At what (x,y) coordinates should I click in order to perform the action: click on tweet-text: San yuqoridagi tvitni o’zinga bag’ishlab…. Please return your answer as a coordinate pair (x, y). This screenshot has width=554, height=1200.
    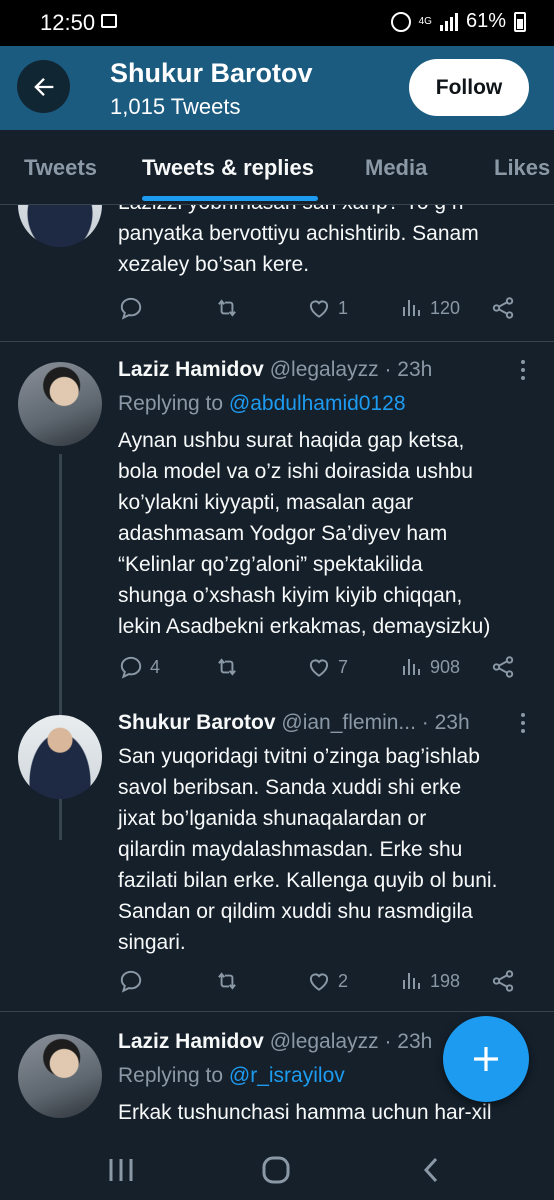
    Looking at the image, I should click on (308, 849).